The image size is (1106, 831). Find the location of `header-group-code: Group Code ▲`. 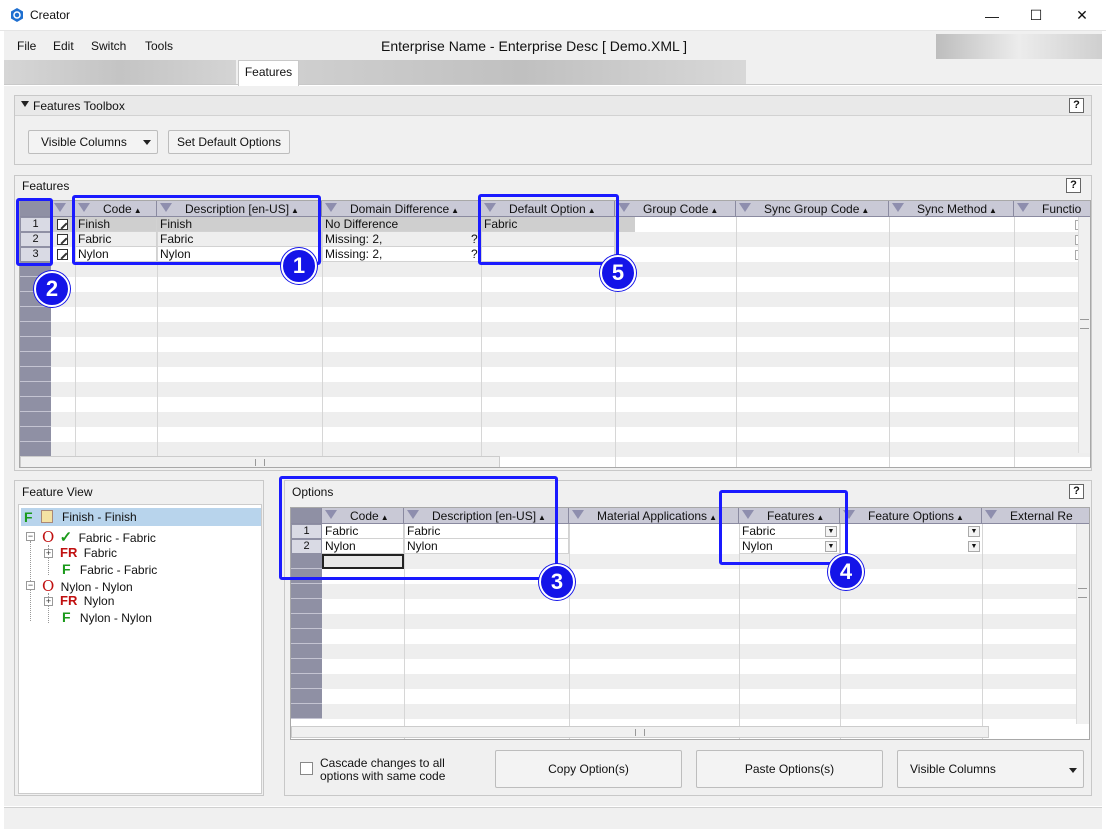

header-group-code: Group Code ▲ is located at coordinates (675, 209).